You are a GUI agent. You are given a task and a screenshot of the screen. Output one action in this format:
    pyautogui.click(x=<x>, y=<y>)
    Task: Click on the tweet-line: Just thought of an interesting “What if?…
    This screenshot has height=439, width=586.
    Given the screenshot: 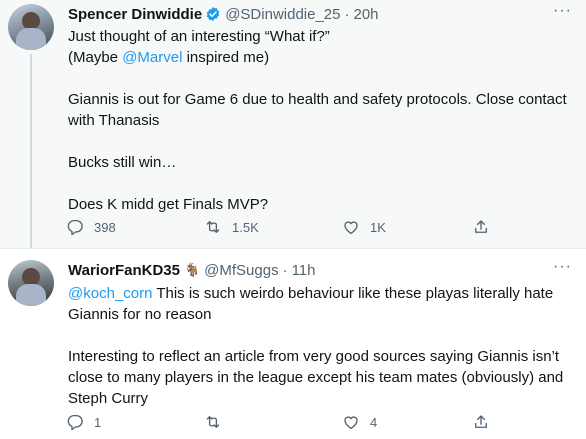 What is the action you would take?
    pyautogui.click(x=199, y=36)
    